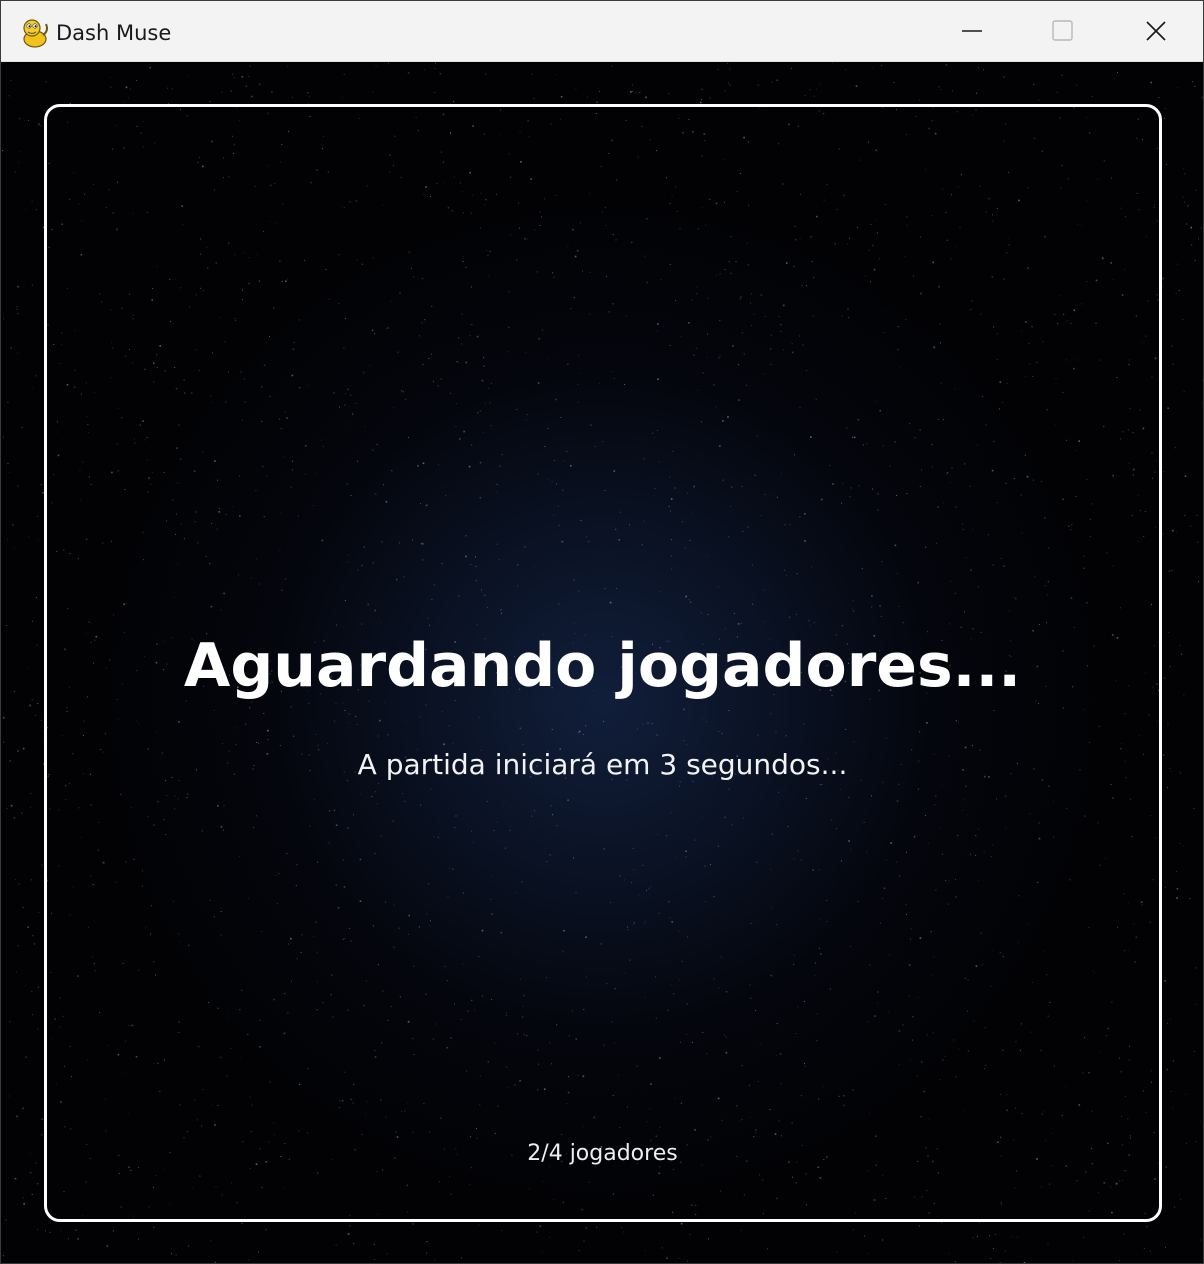  What do you see at coordinates (602, 31) in the screenshot?
I see `title-bar: Dash Muse` at bounding box center [602, 31].